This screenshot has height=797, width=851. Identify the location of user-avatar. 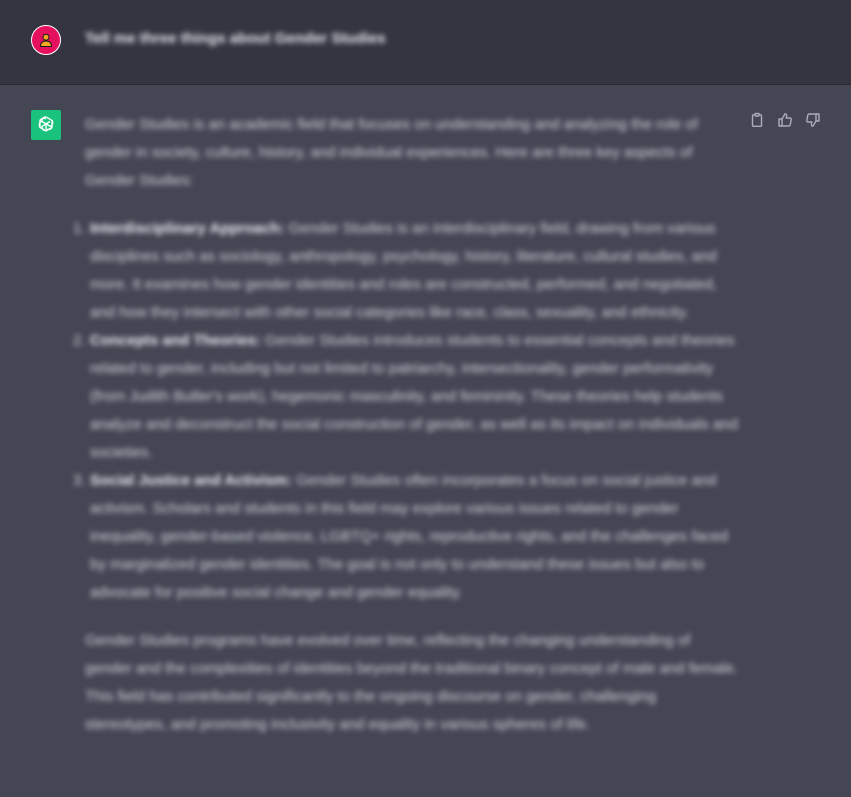
(46, 40).